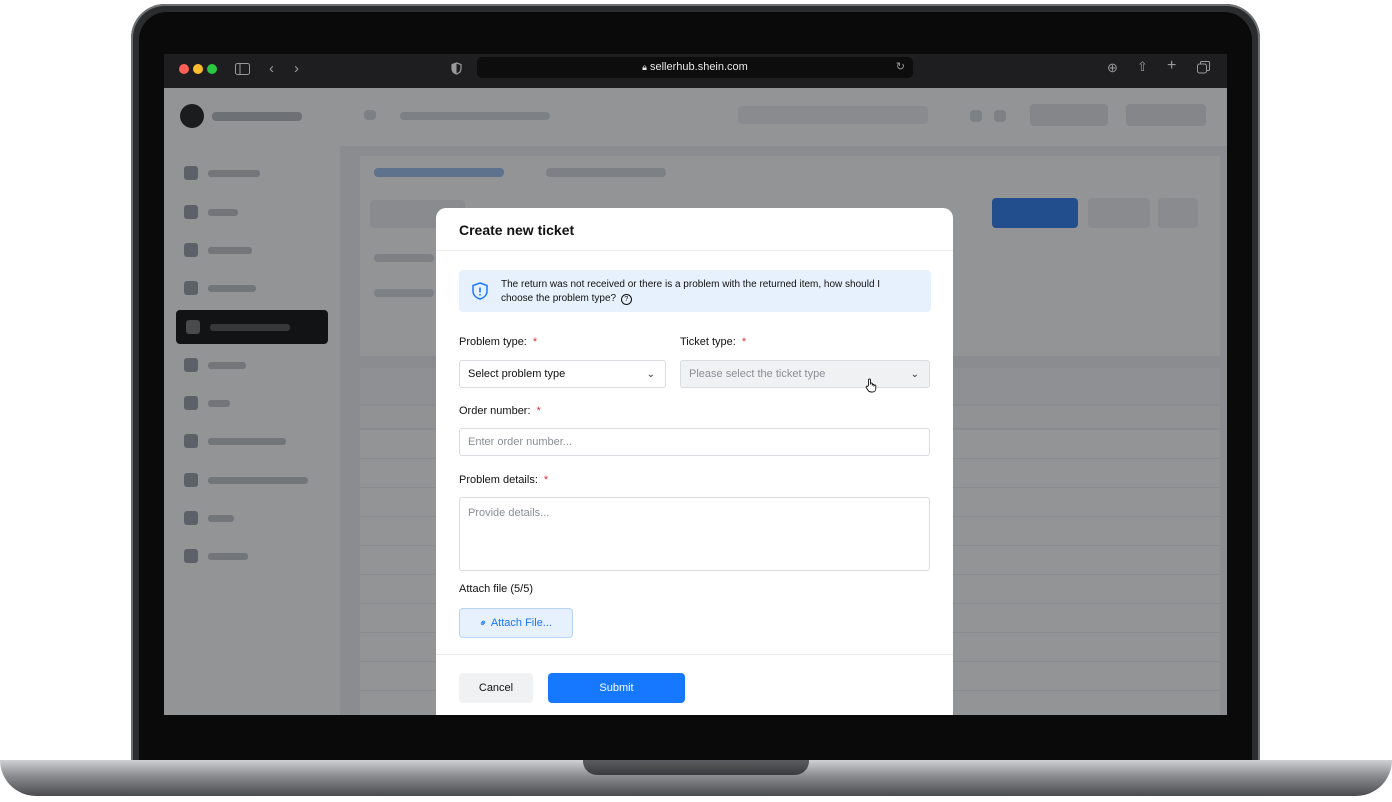 Image resolution: width=1392 pixels, height=802 pixels. I want to click on ticket-type-placeholder: Please select the ticket type, so click(757, 374).